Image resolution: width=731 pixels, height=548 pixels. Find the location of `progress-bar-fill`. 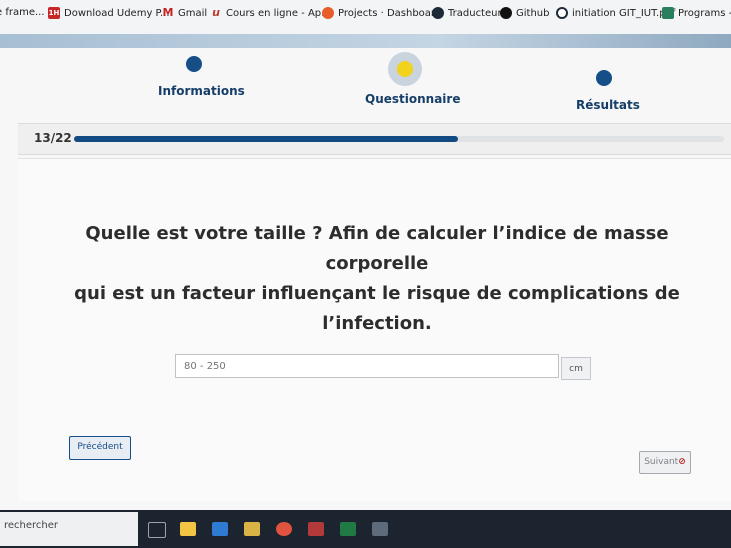

progress-bar-fill is located at coordinates (266, 139).